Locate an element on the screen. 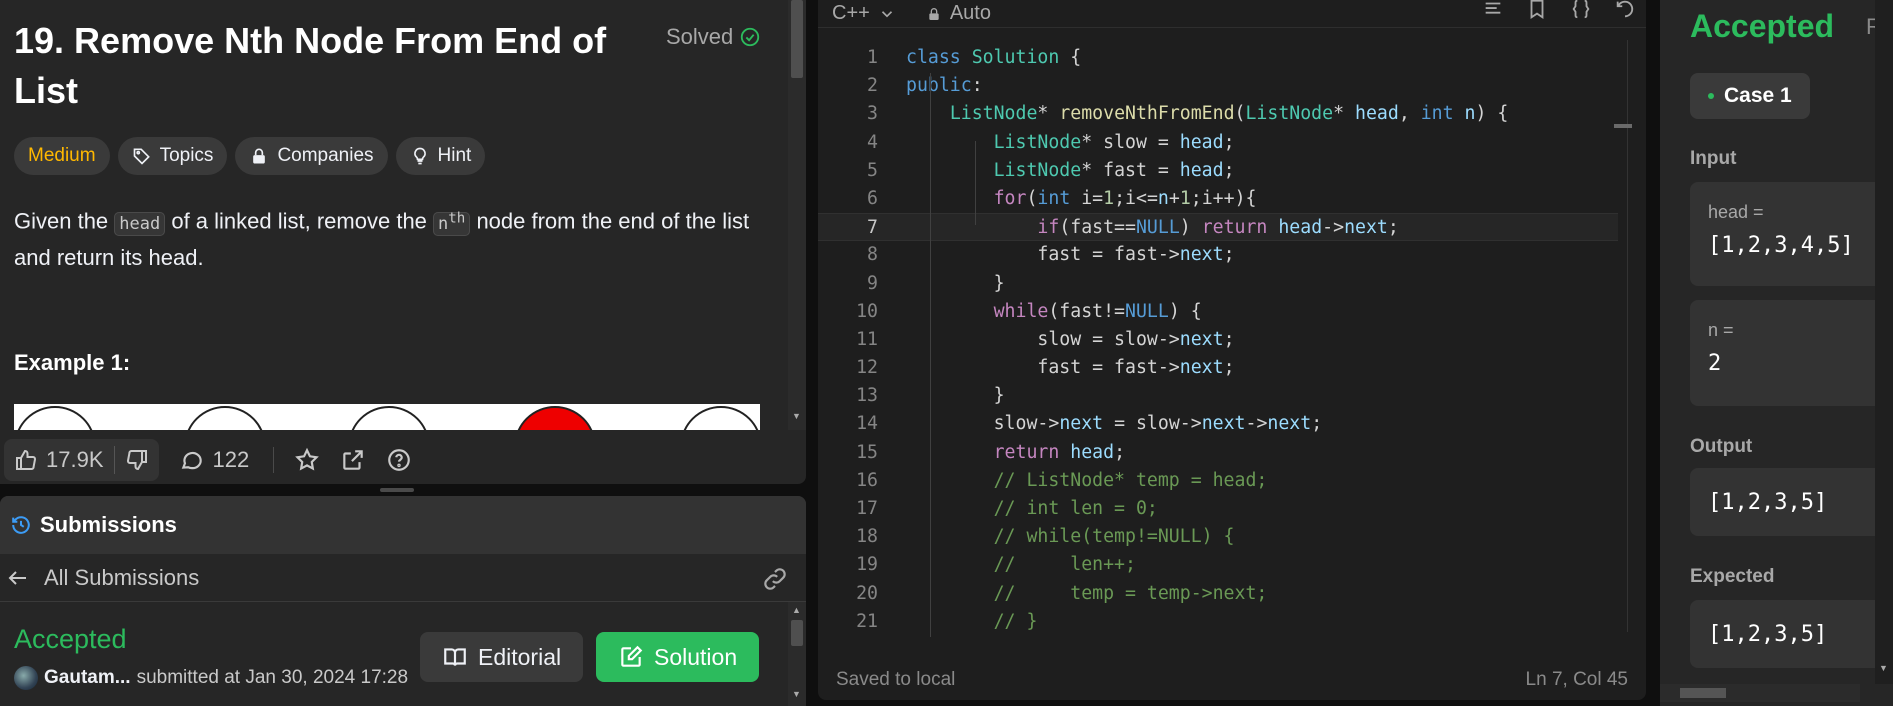 Image resolution: width=1893 pixels, height=706 pixels. code-line: 7 if(fast==NULL) return head->next; is located at coordinates (1218, 227).